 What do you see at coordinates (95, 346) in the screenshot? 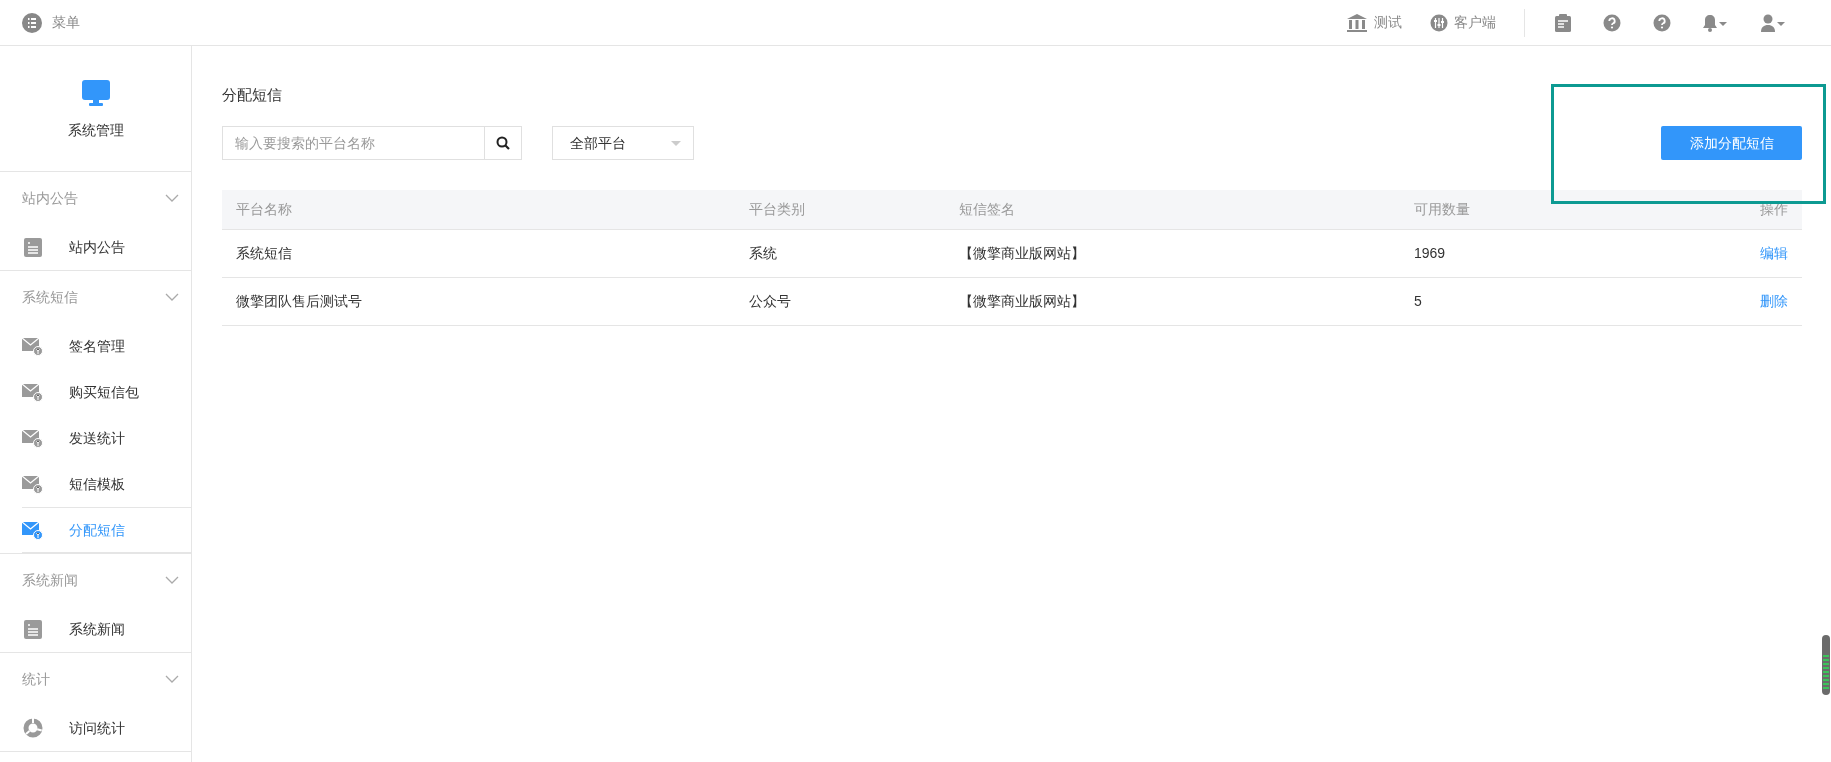
I see `sidebar-item: 签名管理` at bounding box center [95, 346].